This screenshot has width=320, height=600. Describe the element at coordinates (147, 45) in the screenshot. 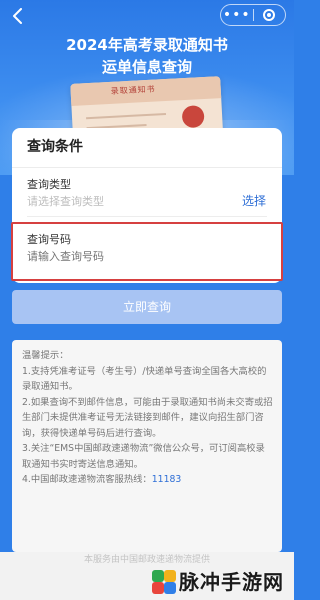

I see `page-title-line1: 2024年高考录取通知书` at that location.